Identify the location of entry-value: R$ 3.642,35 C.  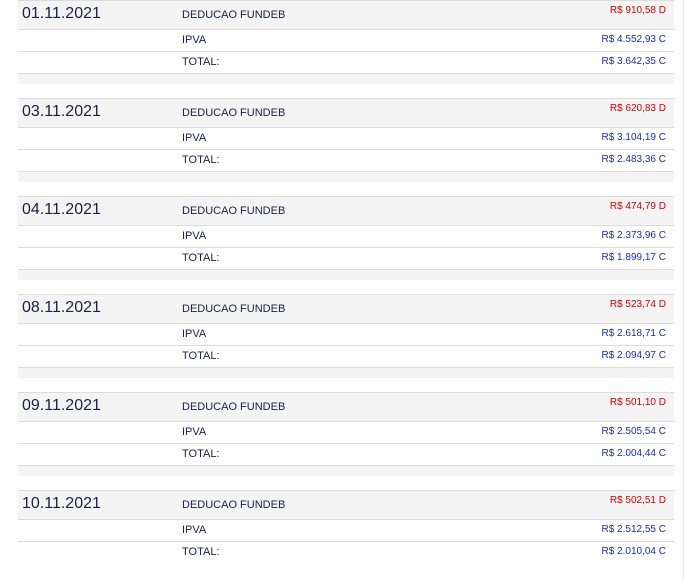
(634, 61).